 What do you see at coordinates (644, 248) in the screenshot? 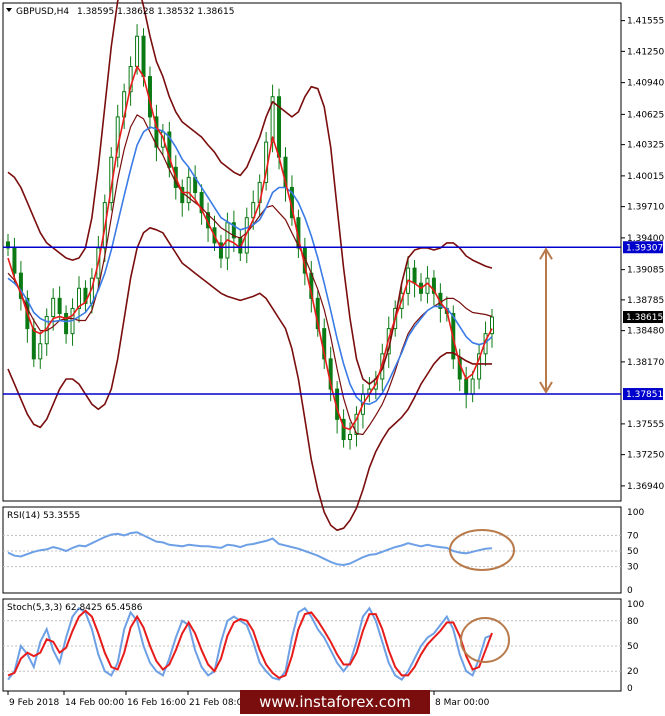
I see `resistance-level-label: 1.39307` at bounding box center [644, 248].